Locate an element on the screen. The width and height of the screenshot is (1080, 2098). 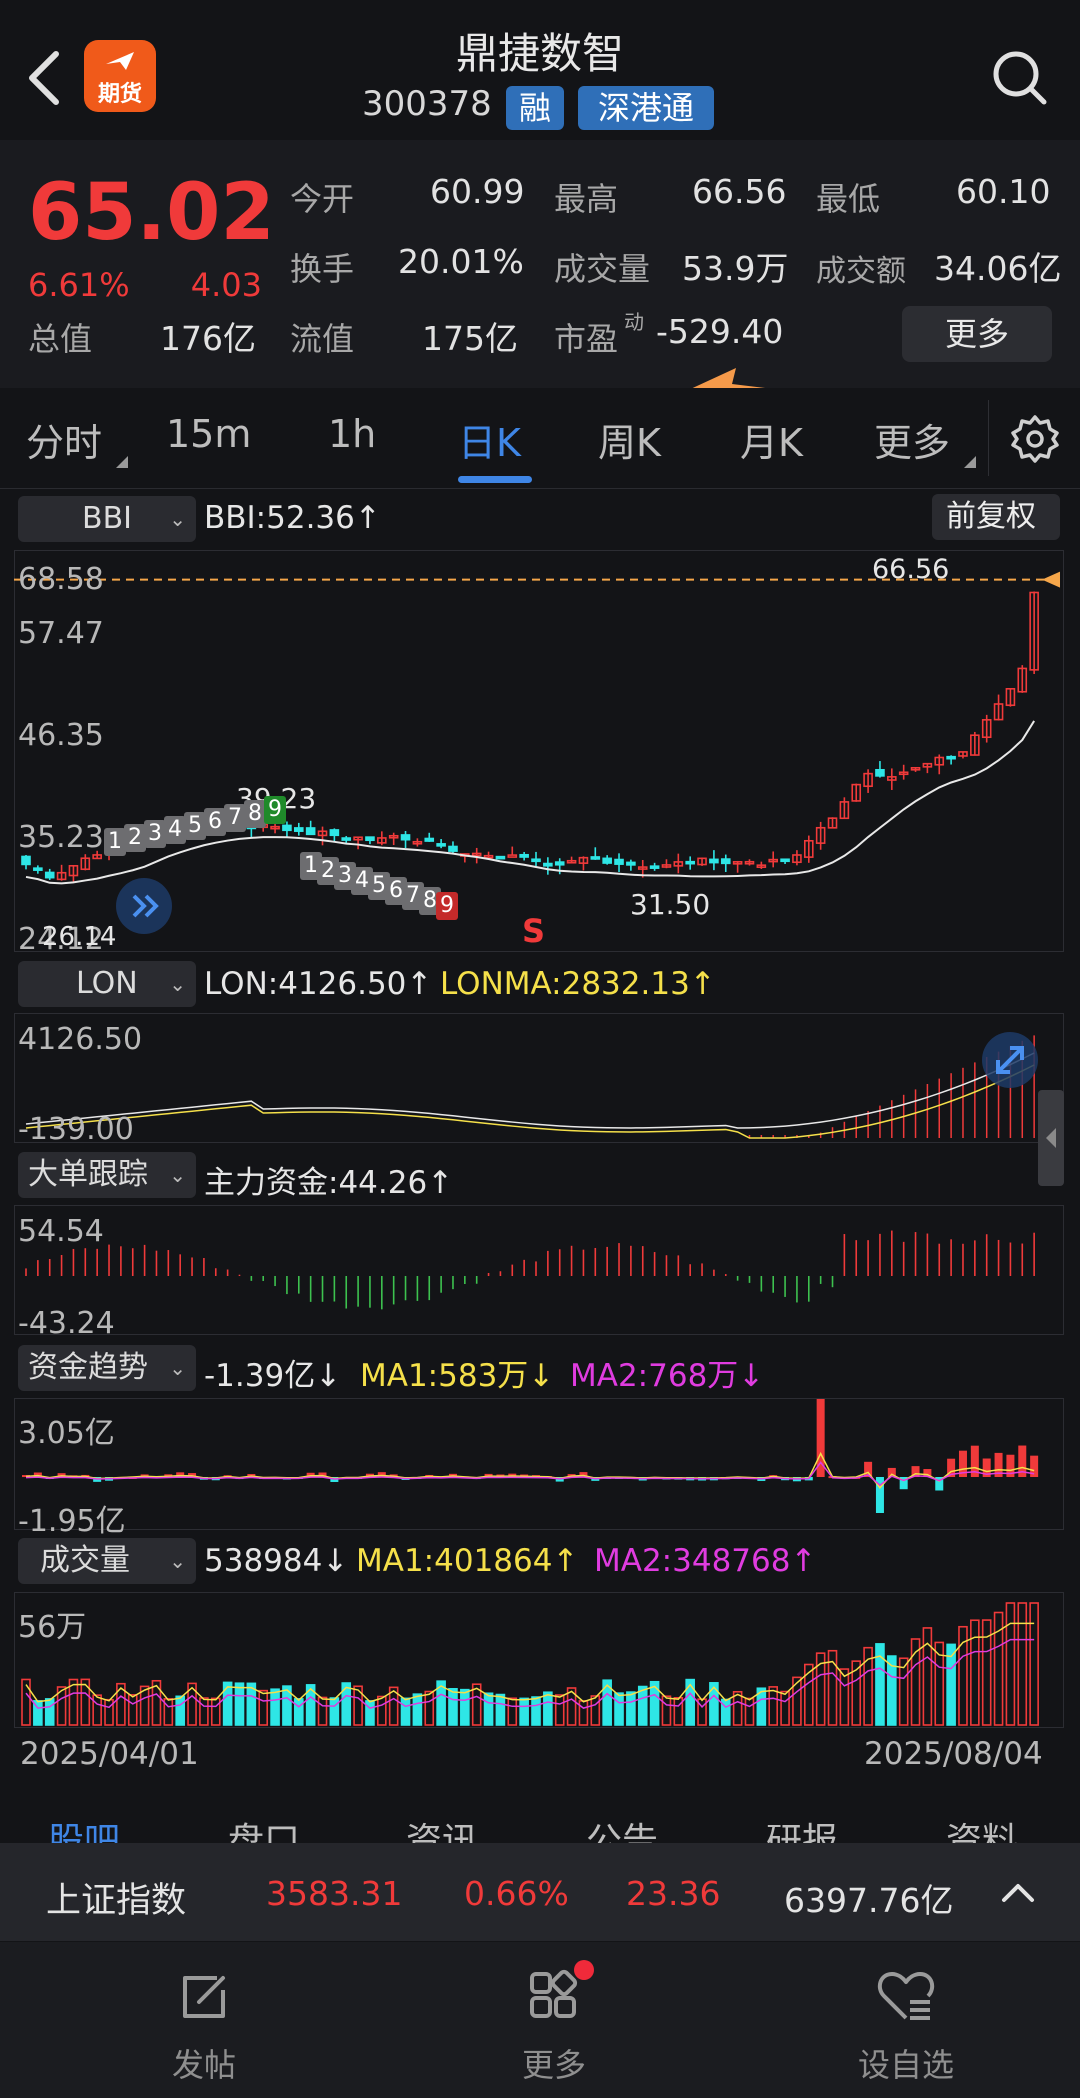
search-icon is located at coordinates (1019, 77).